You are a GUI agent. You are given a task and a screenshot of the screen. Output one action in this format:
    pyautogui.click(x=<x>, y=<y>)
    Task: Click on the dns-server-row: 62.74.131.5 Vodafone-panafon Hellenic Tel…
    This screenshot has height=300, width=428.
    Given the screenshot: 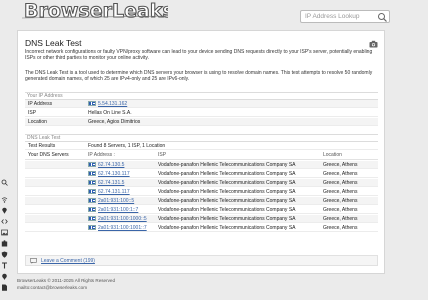 What is the action you would take?
    pyautogui.click(x=201, y=183)
    